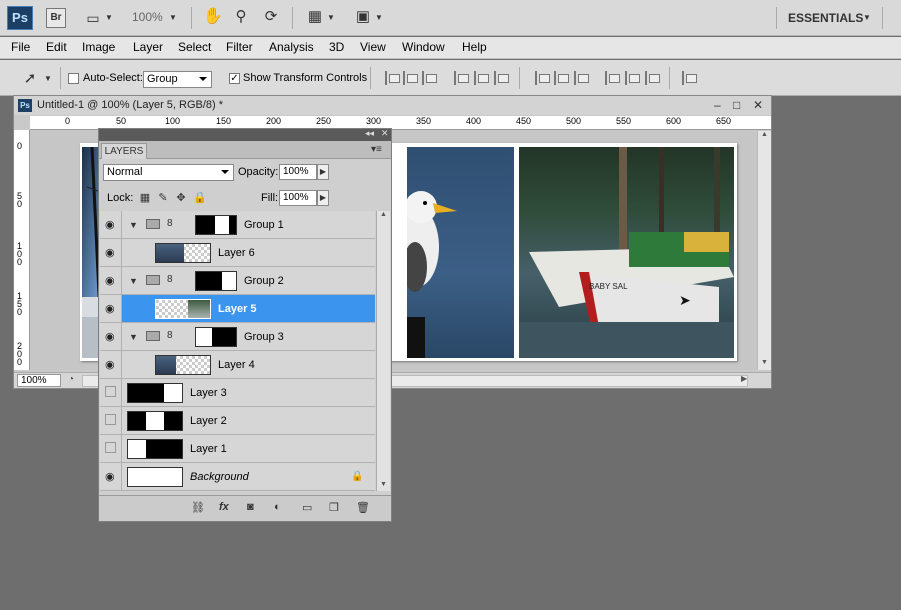 The height and width of the screenshot is (610, 901). Describe the element at coordinates (237, 421) in the screenshot. I see `layer-row-layer-2: Layer 2` at that location.